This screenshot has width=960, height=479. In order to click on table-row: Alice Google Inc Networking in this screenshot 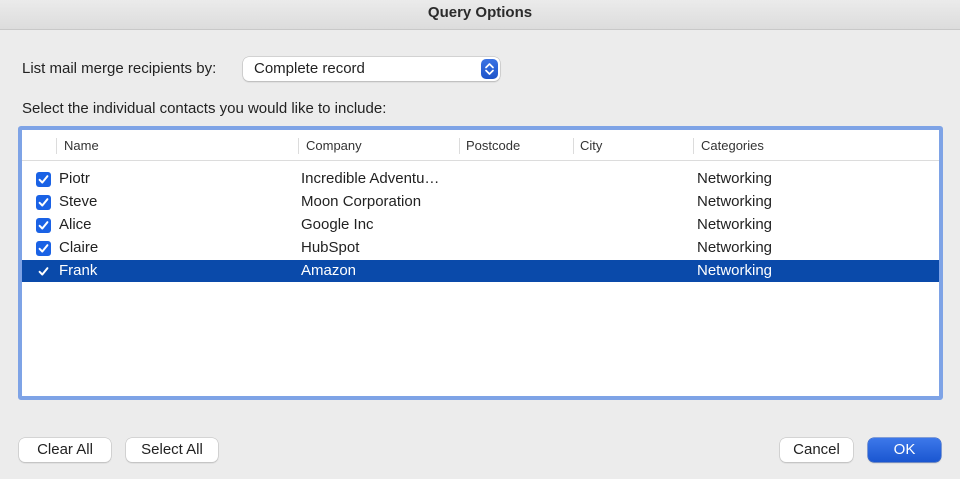, I will do `click(480, 225)`.